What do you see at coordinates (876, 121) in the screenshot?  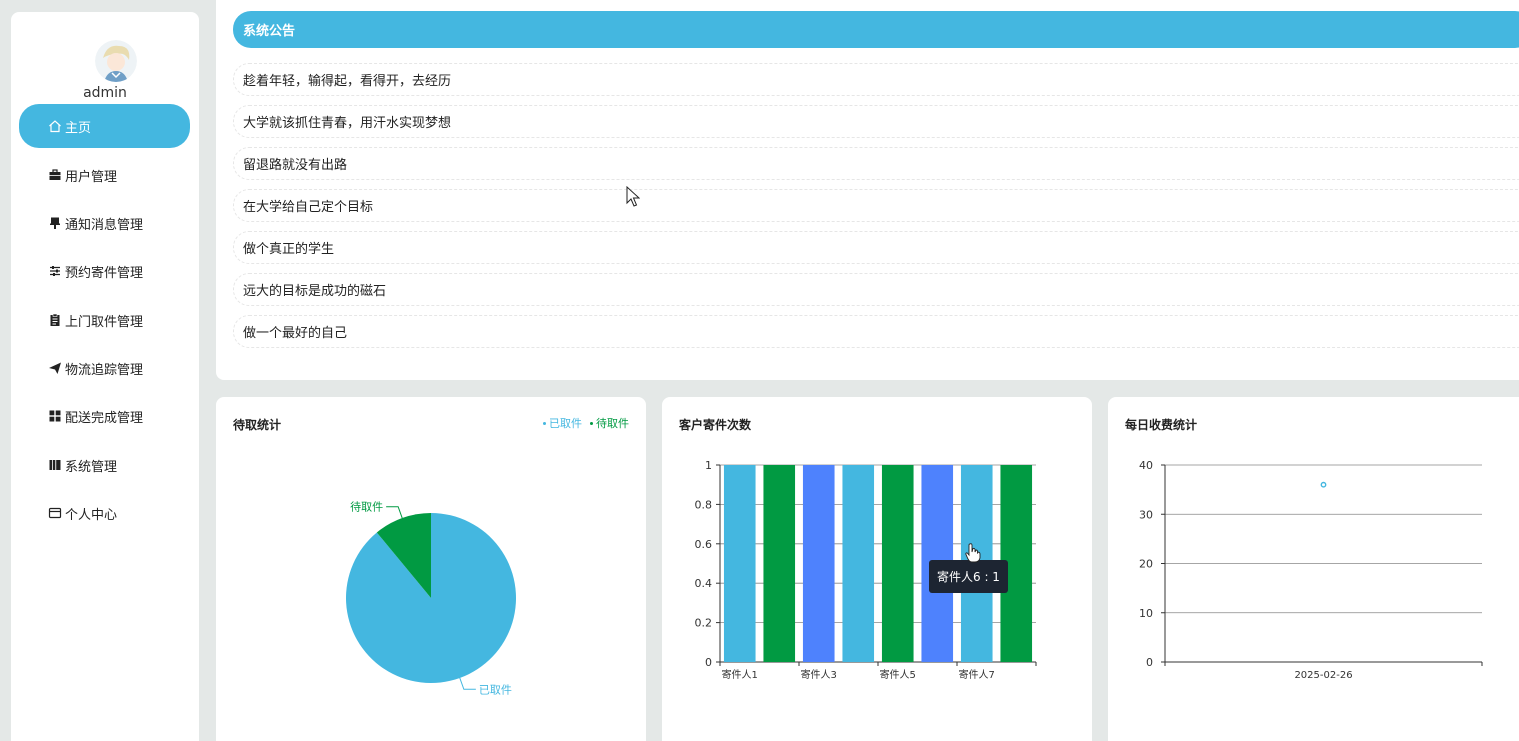 I see `notice-item: 大学就该抓住青春，用汗水实现梦想` at bounding box center [876, 121].